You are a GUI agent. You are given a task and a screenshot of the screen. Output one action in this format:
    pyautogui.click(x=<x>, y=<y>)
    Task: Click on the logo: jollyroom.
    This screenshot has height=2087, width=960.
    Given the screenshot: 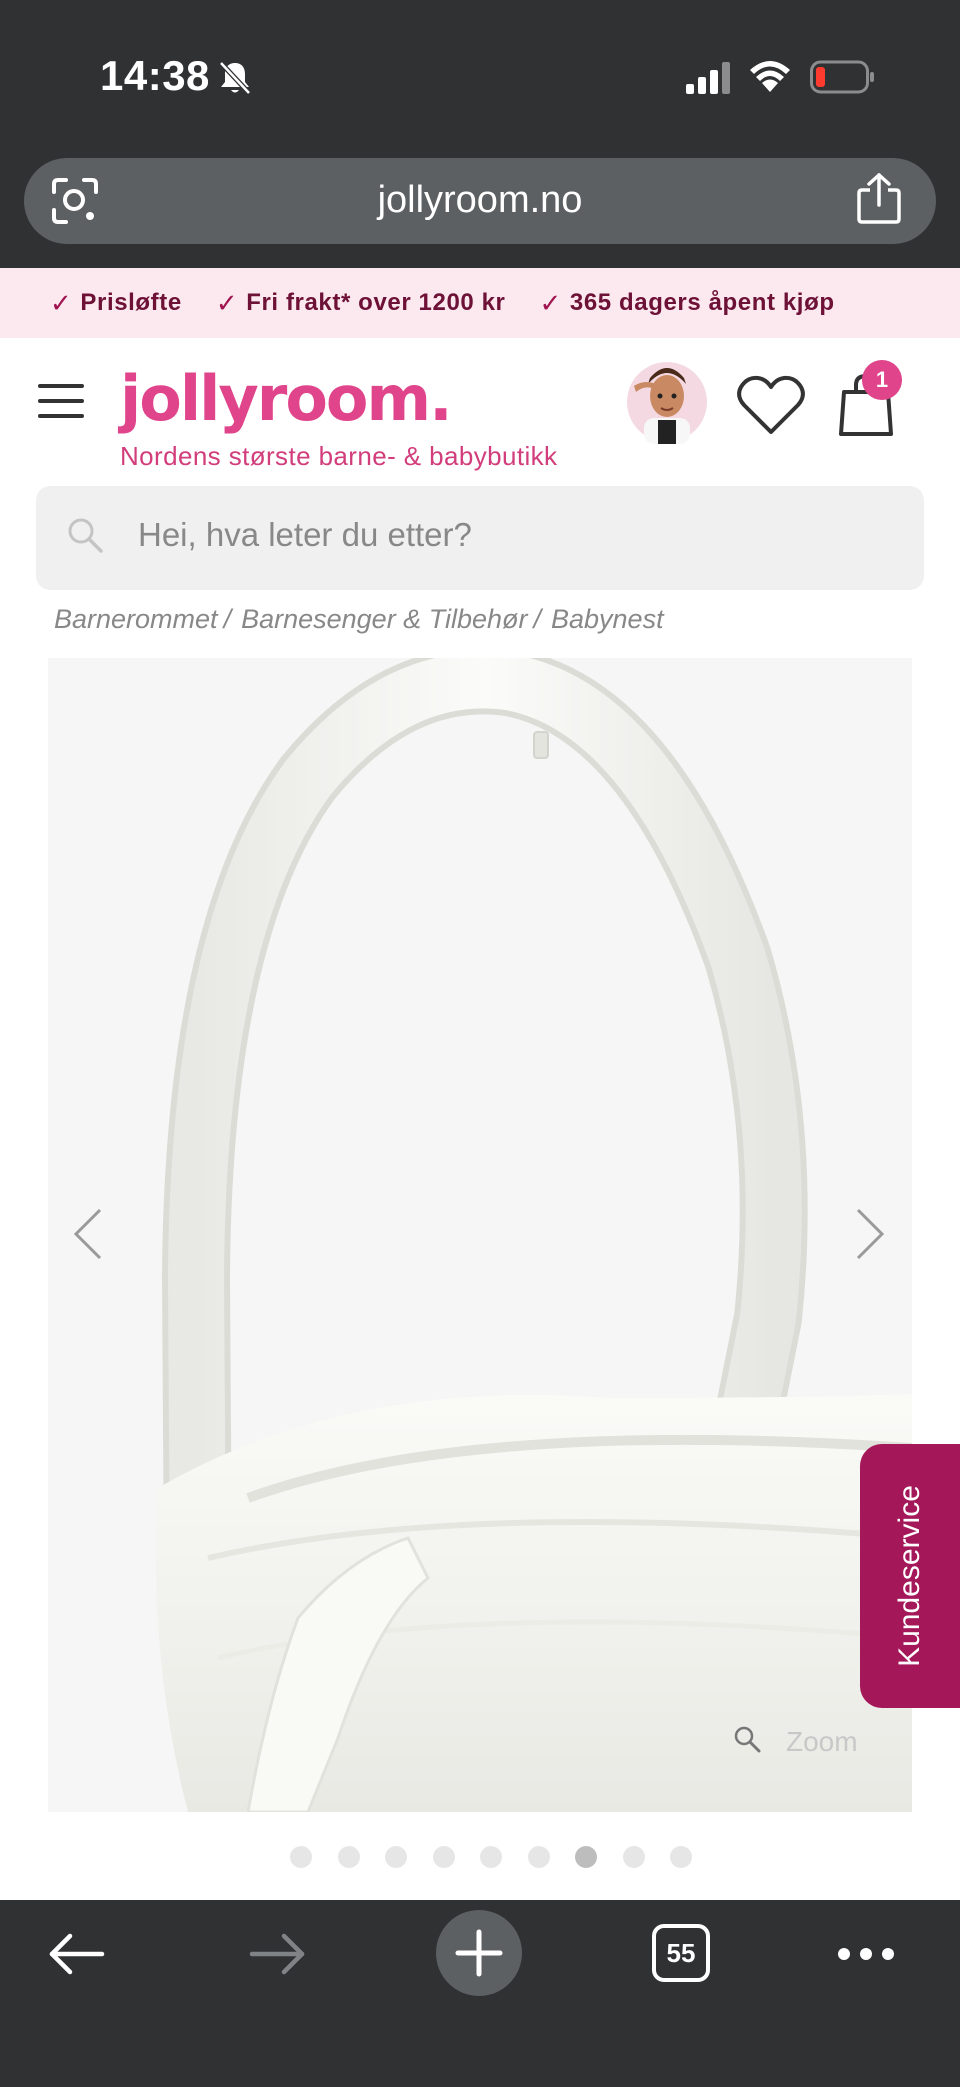 What is the action you would take?
    pyautogui.click(x=286, y=398)
    